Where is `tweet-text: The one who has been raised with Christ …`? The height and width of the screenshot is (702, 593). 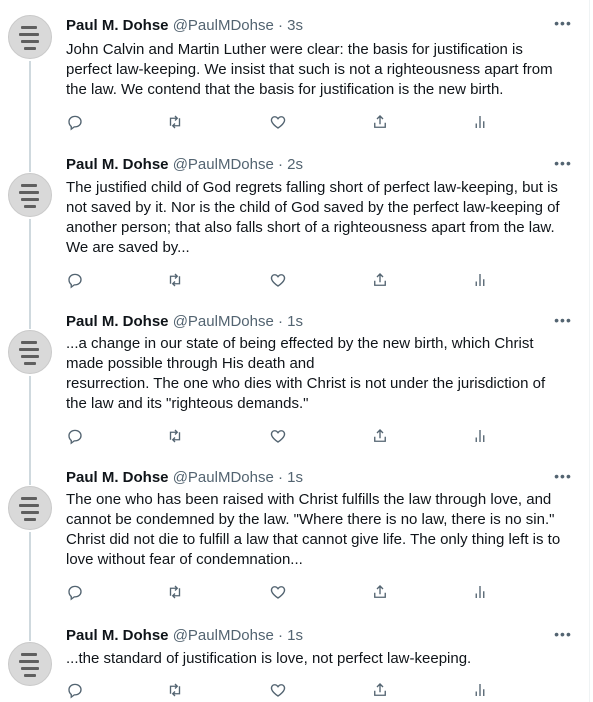 tweet-text: The one who has been raised with Christ … is located at coordinates (322, 530).